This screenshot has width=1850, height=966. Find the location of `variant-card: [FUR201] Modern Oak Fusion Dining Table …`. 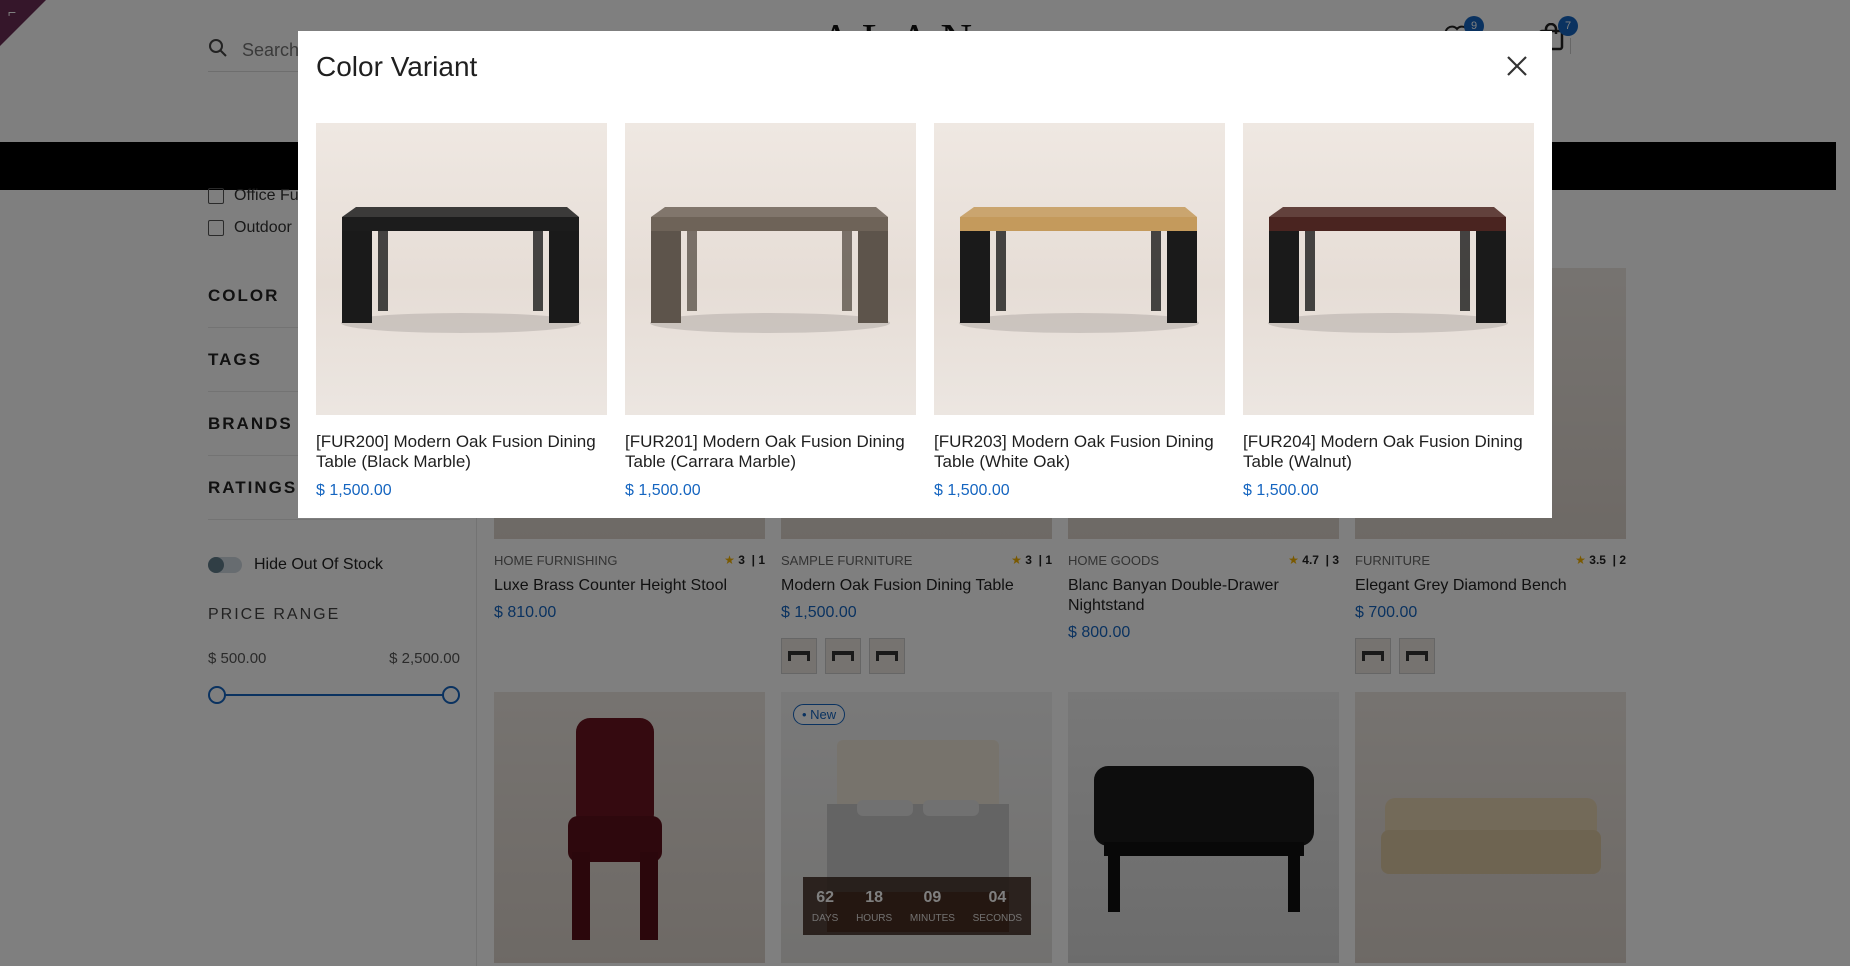

variant-card: [FUR201] Modern Oak Fusion Dining Table … is located at coordinates (770, 311).